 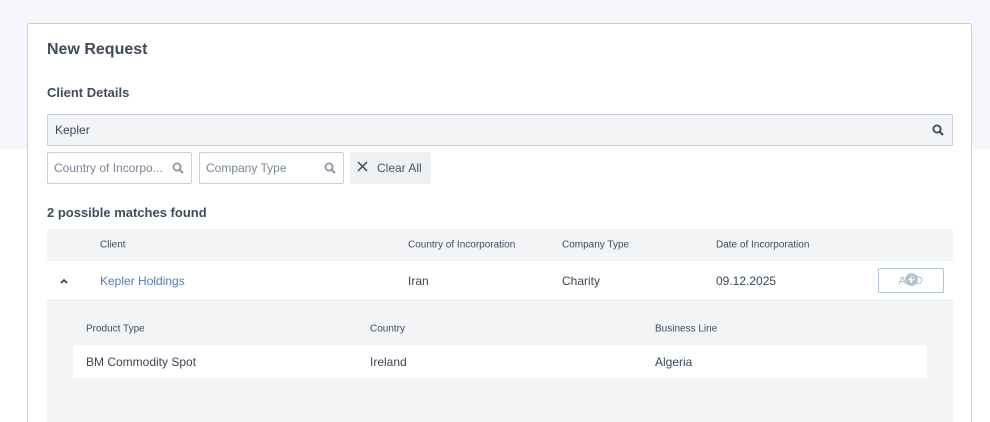 I want to click on client-search-input, so click(x=493, y=130).